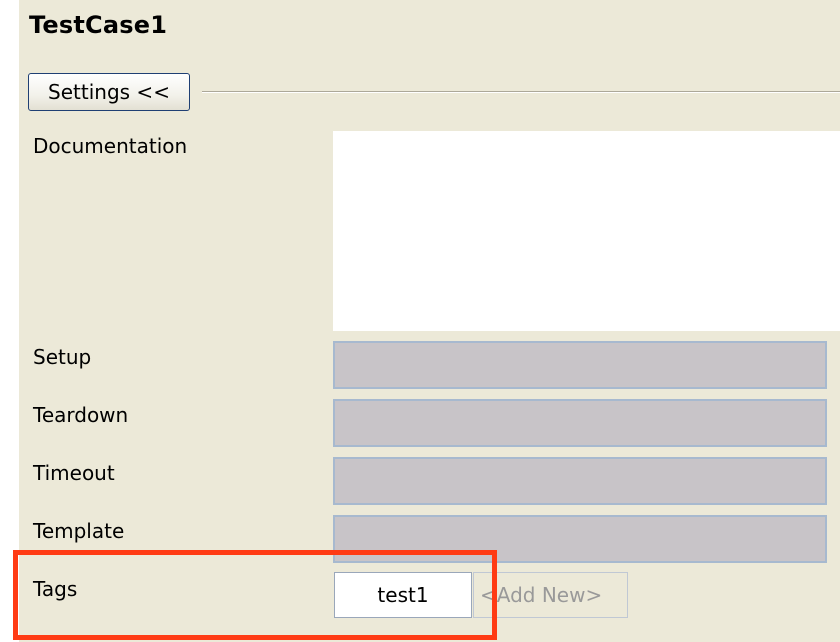 Image resolution: width=840 pixels, height=642 pixels. Describe the element at coordinates (550, 595) in the screenshot. I see `add-new-tag-button: <Add New>` at that location.